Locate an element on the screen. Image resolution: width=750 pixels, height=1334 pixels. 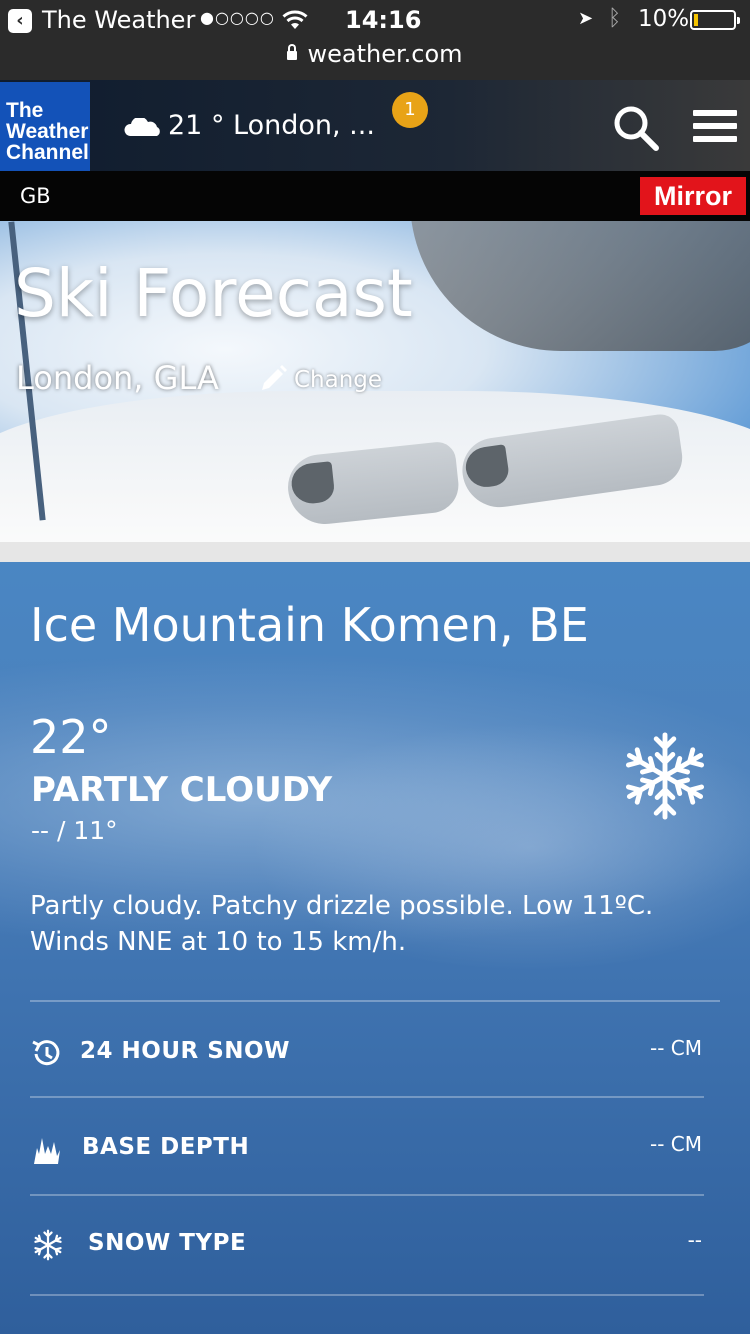
url-bar: weather.com is located at coordinates (375, 54).